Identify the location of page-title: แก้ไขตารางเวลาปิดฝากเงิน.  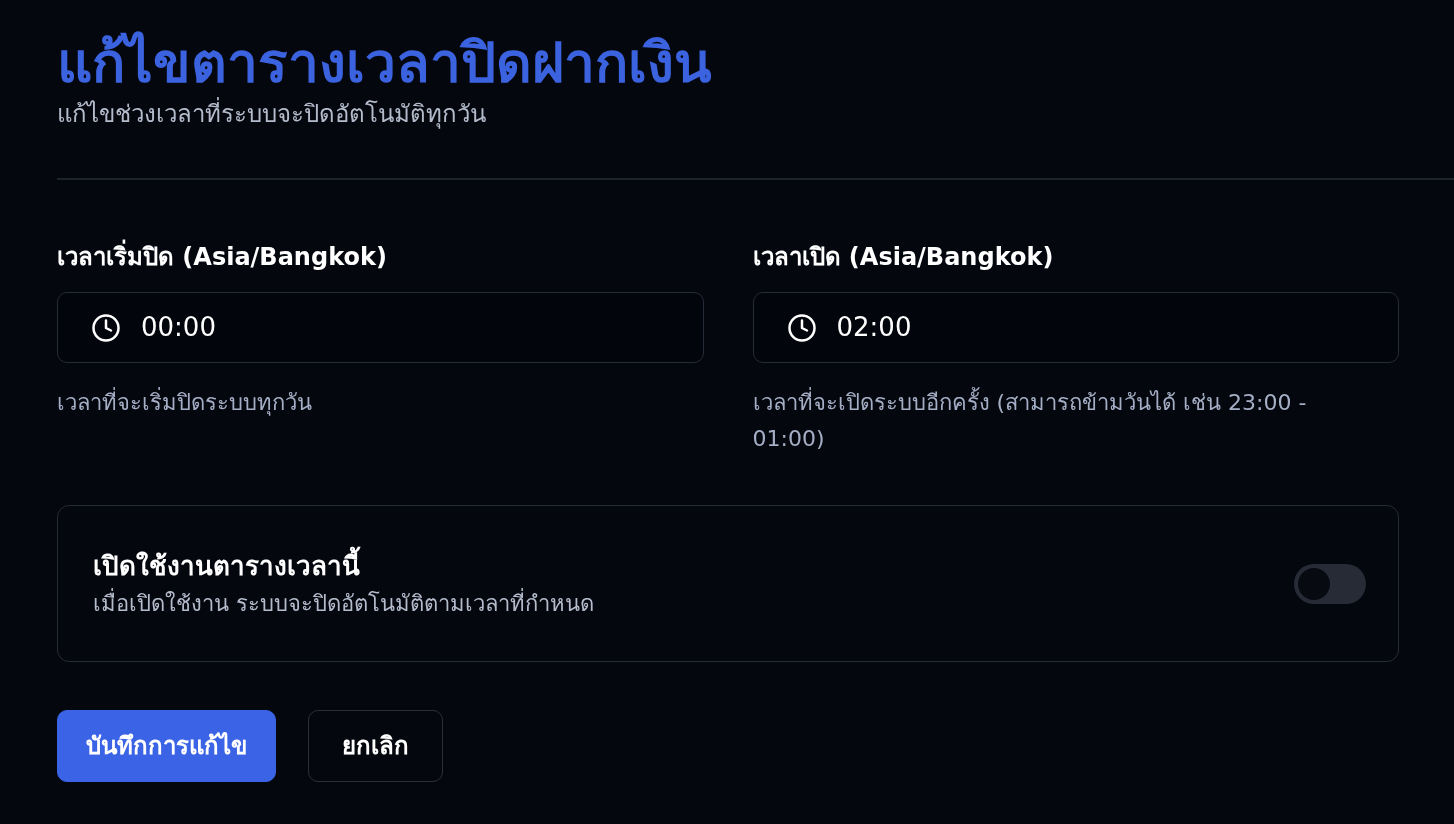
(384, 63).